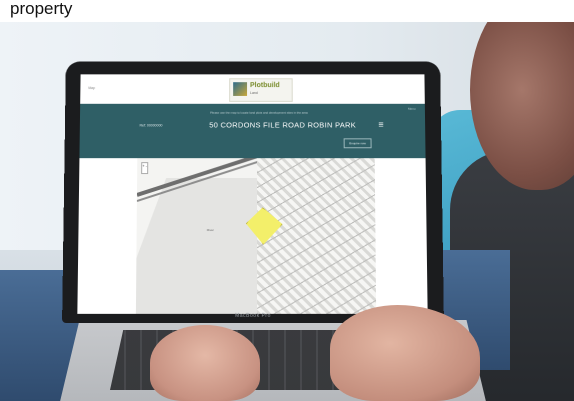  What do you see at coordinates (145, 168) in the screenshot?
I see `zoom-control: + -` at bounding box center [145, 168].